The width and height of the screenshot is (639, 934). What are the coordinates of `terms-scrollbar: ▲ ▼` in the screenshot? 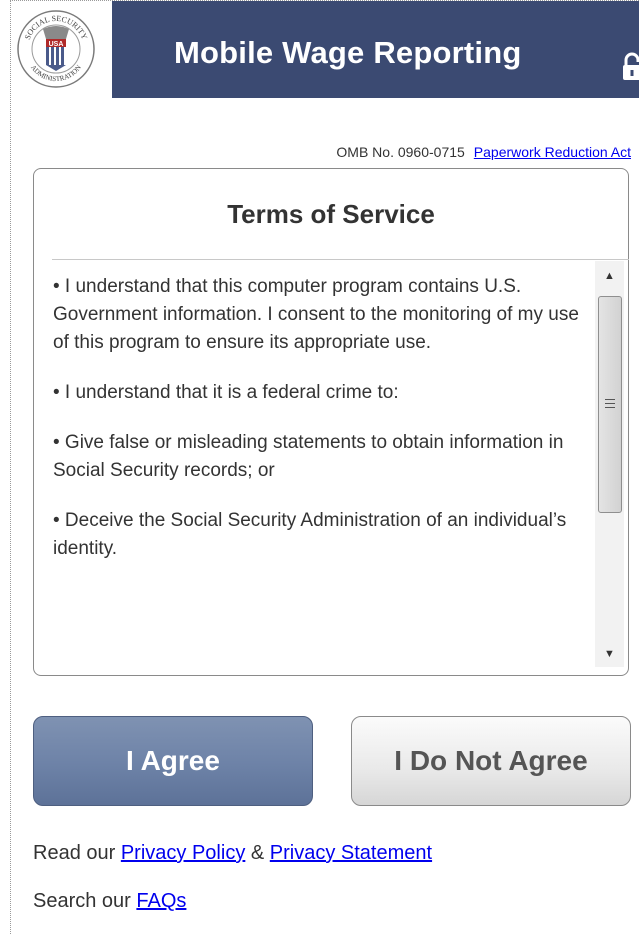 It's located at (609, 464).